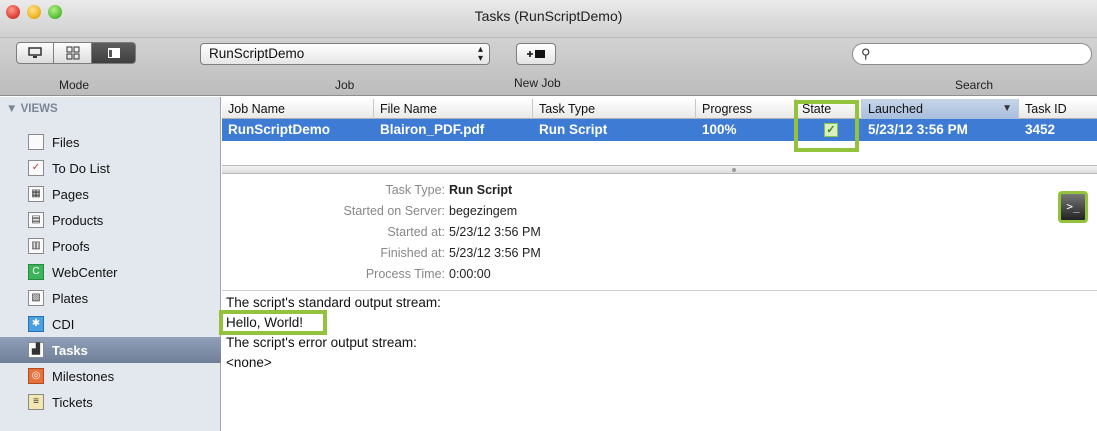 The width and height of the screenshot is (1097, 431). I want to click on cdi-icon: ✱, so click(36, 324).